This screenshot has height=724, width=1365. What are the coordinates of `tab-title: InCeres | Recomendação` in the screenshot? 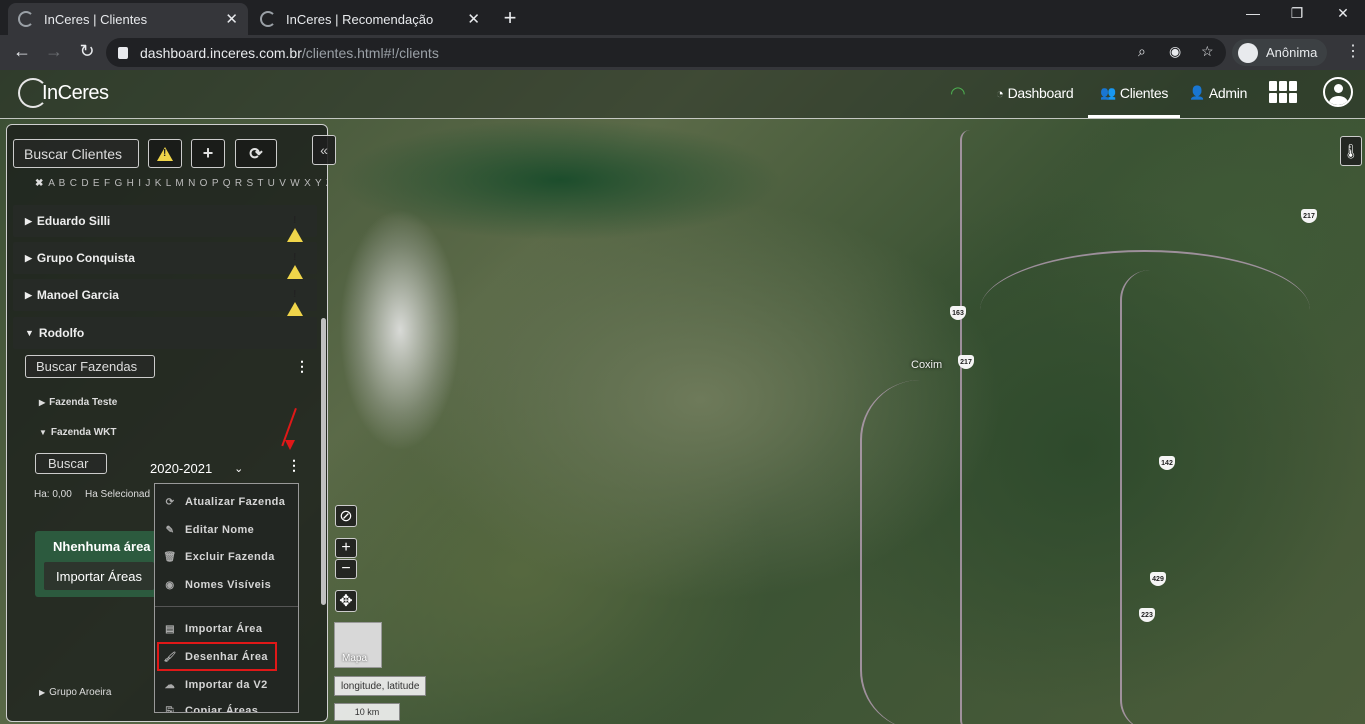 It's located at (360, 19).